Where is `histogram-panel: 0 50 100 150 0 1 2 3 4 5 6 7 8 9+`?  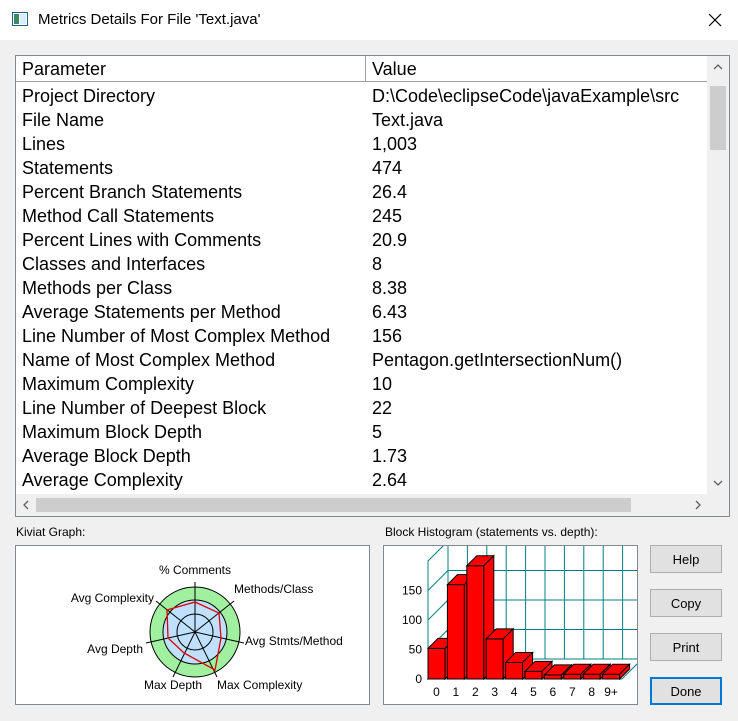 histogram-panel: 0 50 100 150 0 1 2 3 4 5 6 7 8 9+ is located at coordinates (513, 622).